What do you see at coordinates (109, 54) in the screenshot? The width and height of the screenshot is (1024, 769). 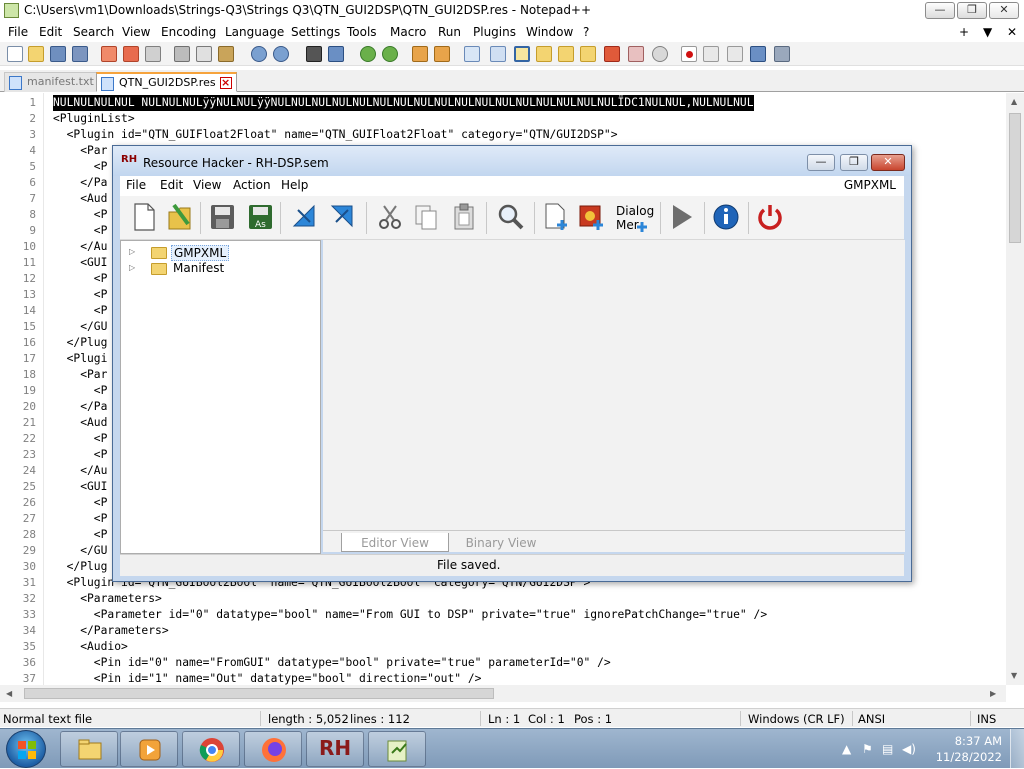 I see `close-file-icon` at bounding box center [109, 54].